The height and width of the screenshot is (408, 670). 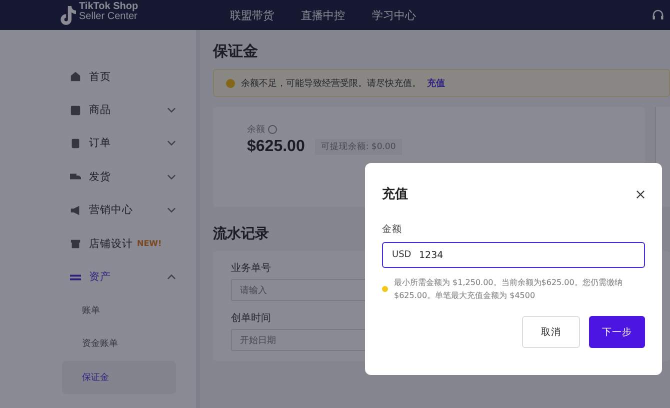 I want to click on megaphone-icon, so click(x=75, y=210).